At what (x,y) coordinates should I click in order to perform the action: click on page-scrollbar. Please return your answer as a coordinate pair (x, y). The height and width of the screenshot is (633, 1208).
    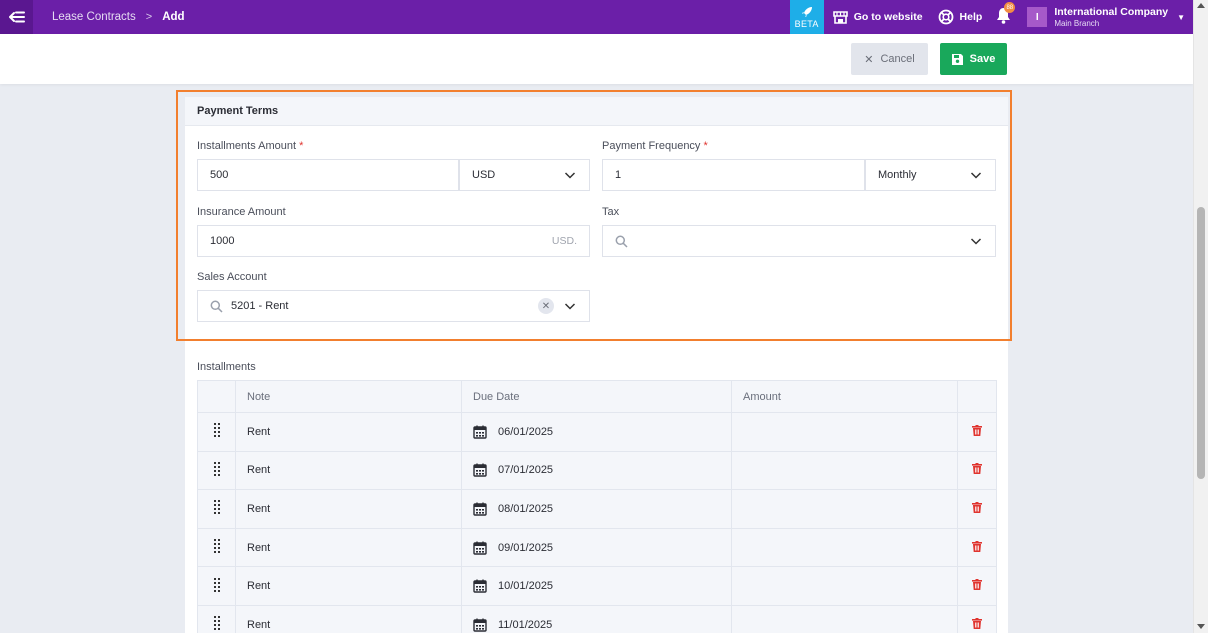
    Looking at the image, I should click on (1200, 316).